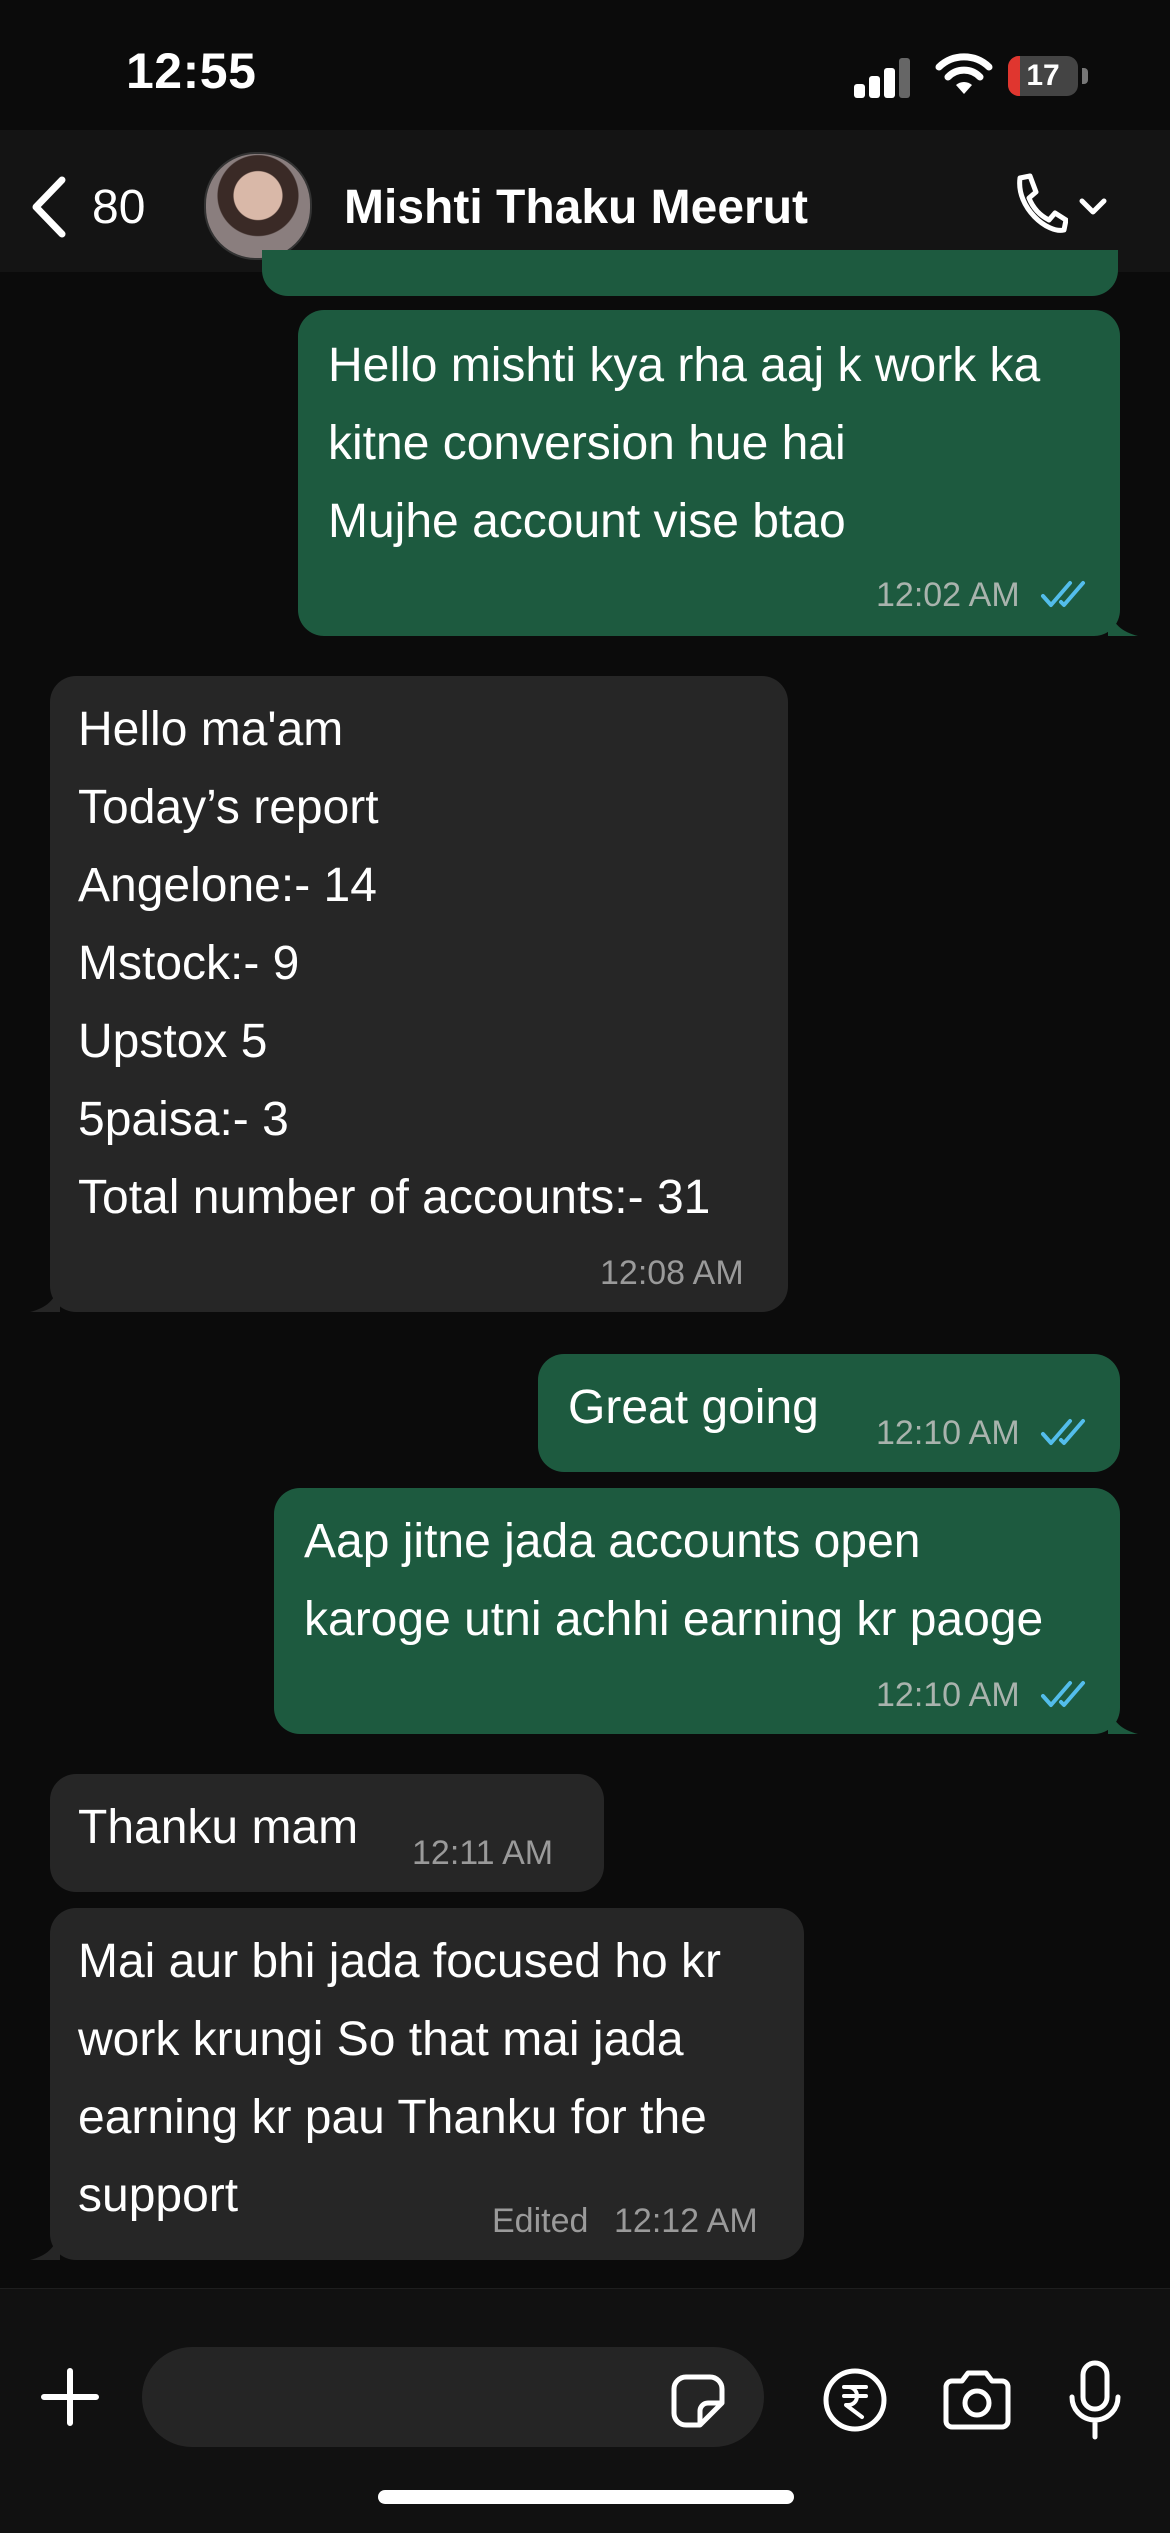 The height and width of the screenshot is (2533, 1170). Describe the element at coordinates (1038, 206) in the screenshot. I see `phone-icon` at that location.